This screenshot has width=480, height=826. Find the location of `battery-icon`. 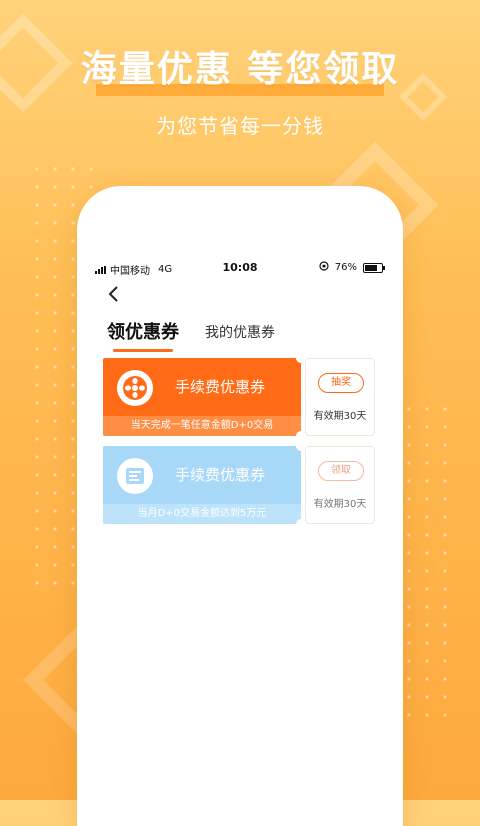

battery-icon is located at coordinates (374, 267).